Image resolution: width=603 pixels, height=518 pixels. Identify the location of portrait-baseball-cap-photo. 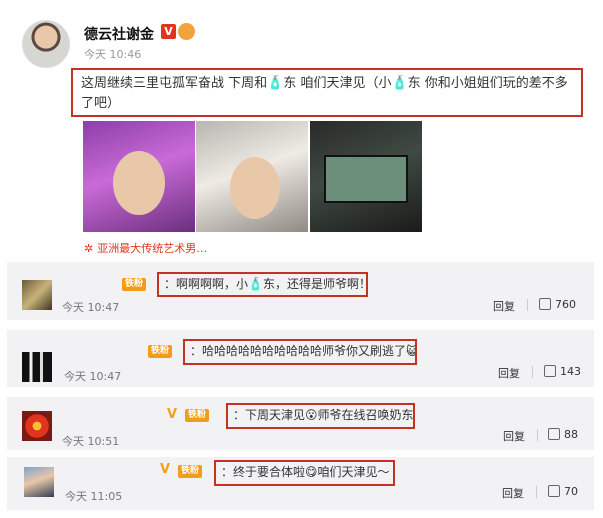
(252, 176).